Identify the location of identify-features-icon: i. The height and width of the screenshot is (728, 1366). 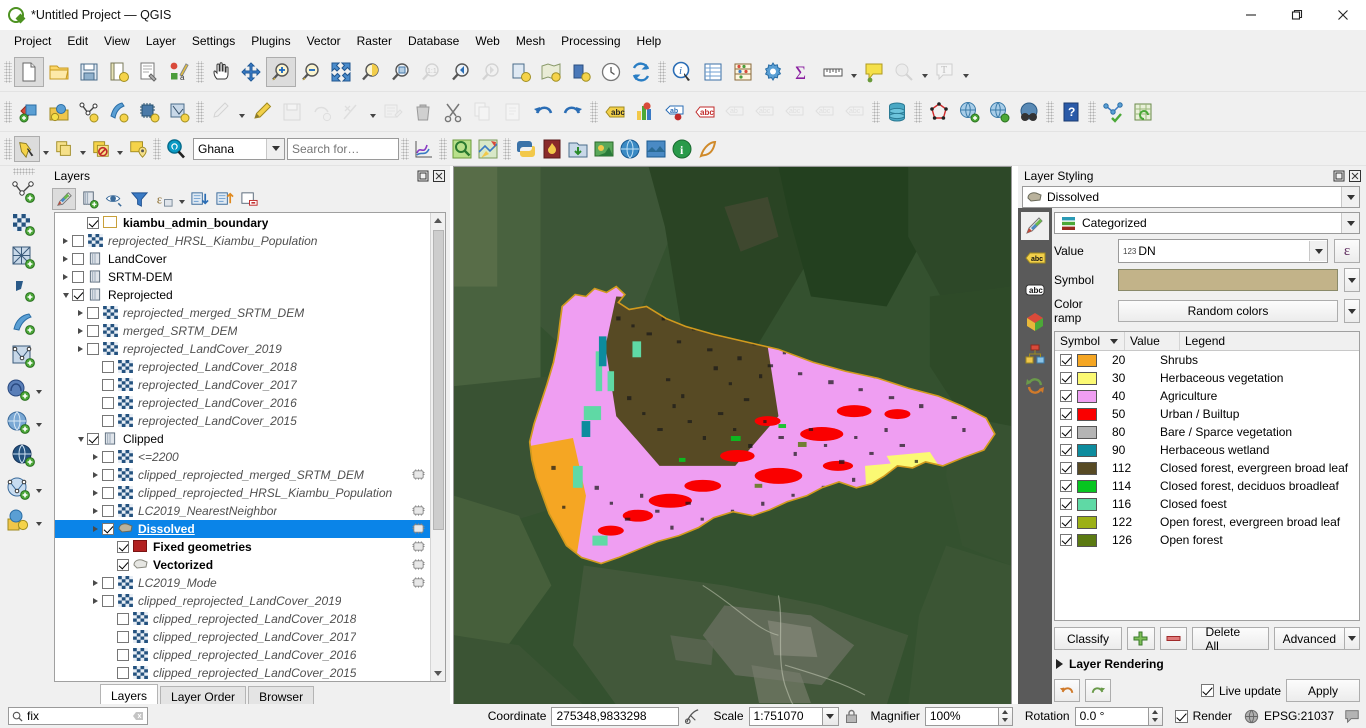
(683, 72).